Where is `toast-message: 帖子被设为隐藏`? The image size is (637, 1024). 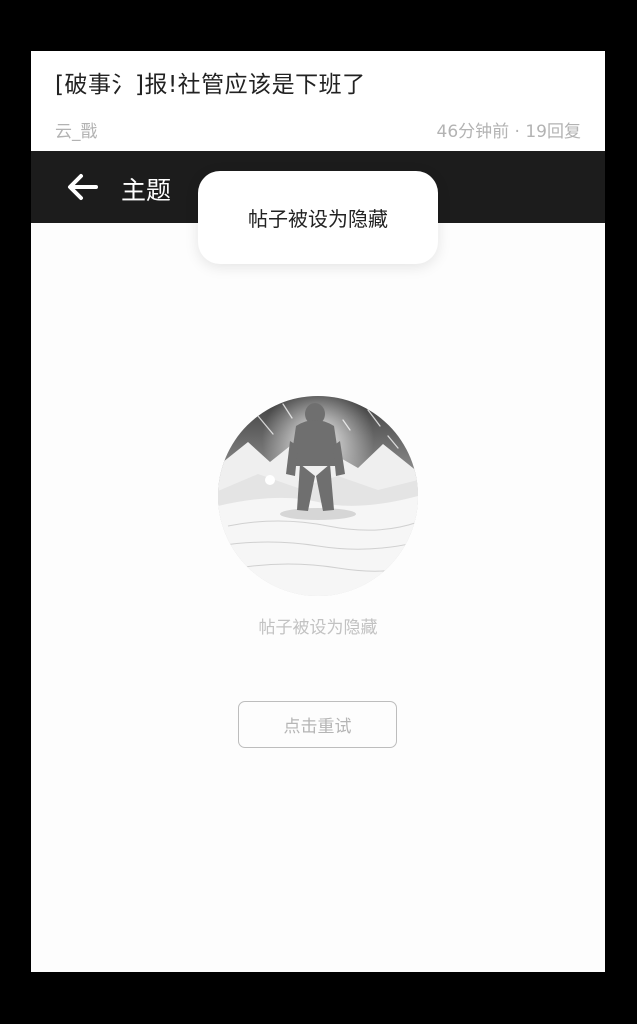
toast-message: 帖子被设为隐藏 is located at coordinates (318, 217).